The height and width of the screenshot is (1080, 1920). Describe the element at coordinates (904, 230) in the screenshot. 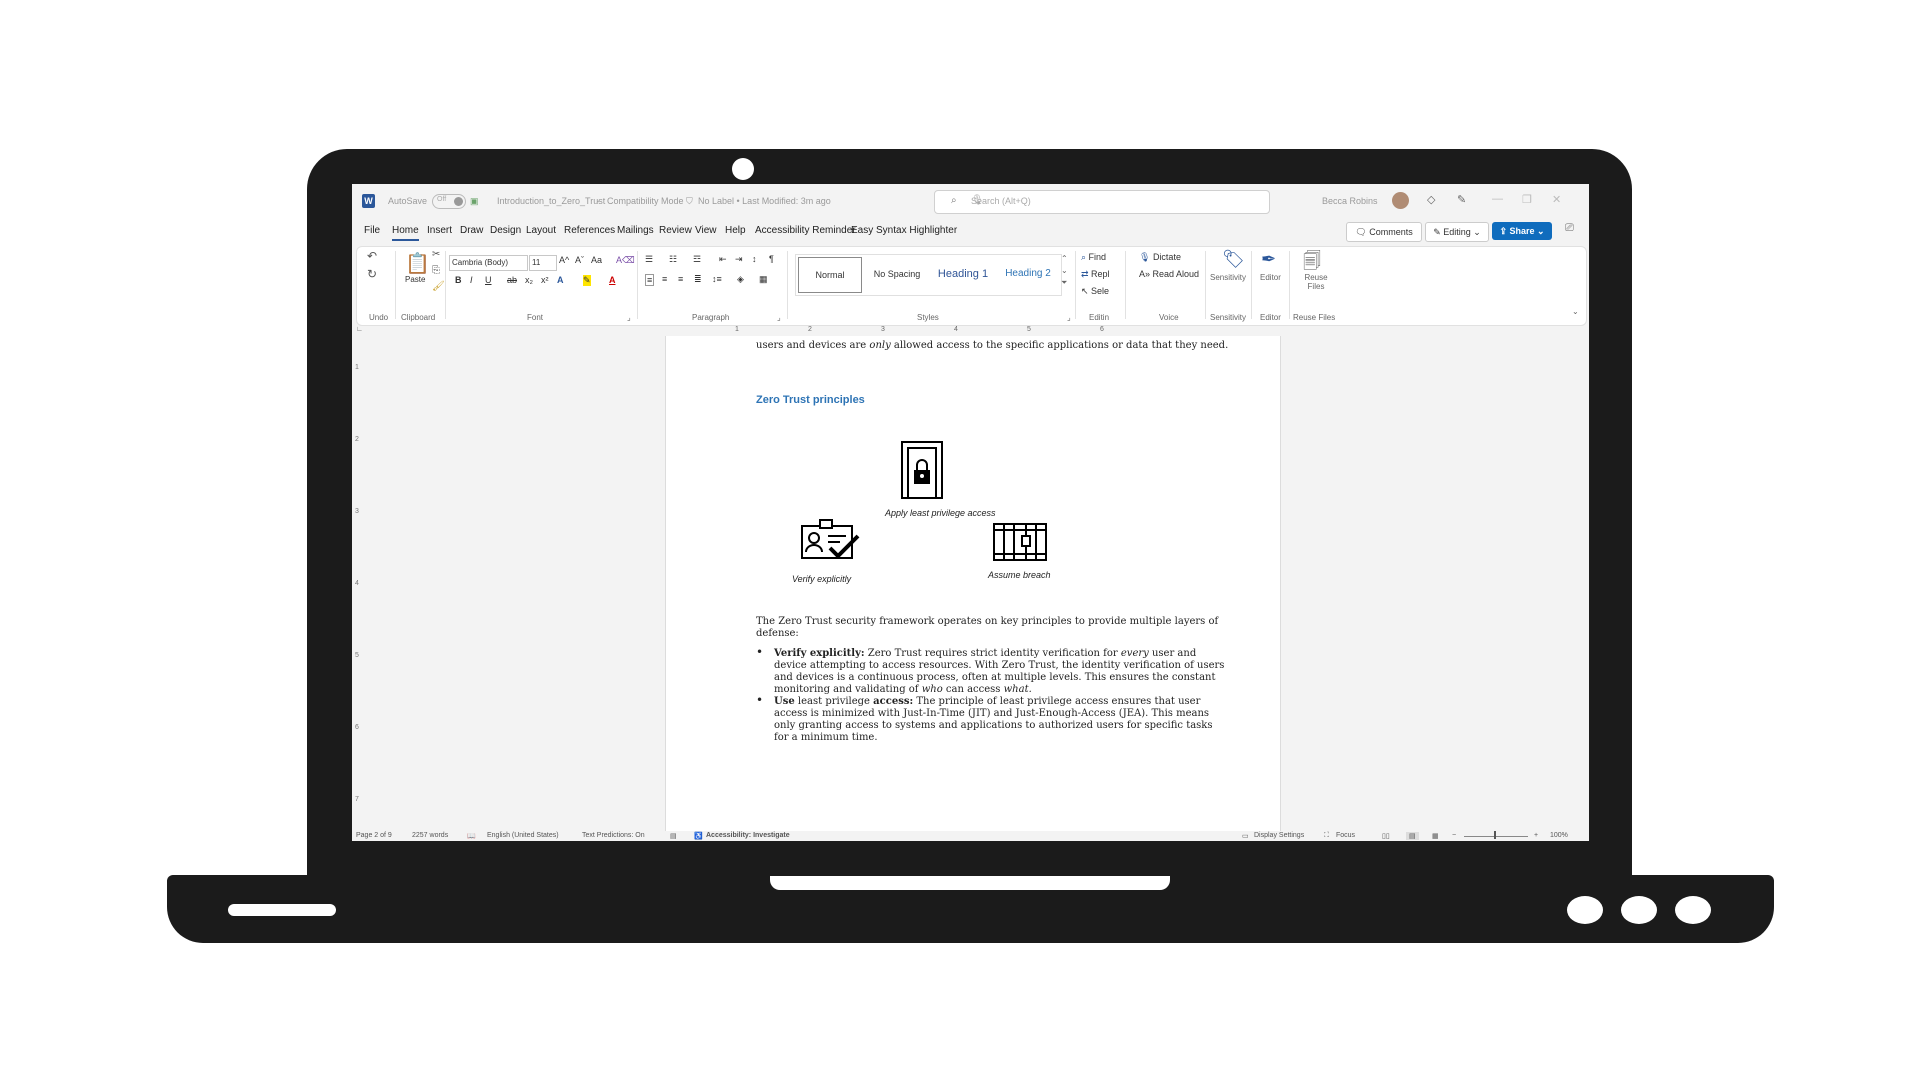

I see `tab-easy-syntax-highlighter: Easy Syntax Highlighter` at that location.